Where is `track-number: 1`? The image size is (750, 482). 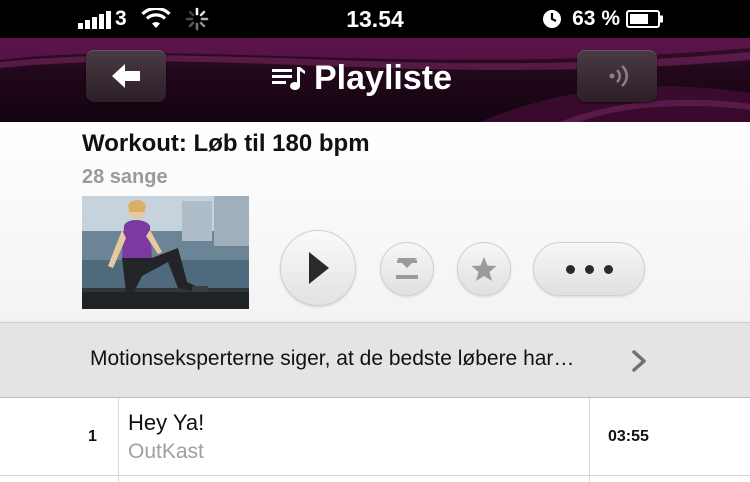 track-number: 1 is located at coordinates (92, 436).